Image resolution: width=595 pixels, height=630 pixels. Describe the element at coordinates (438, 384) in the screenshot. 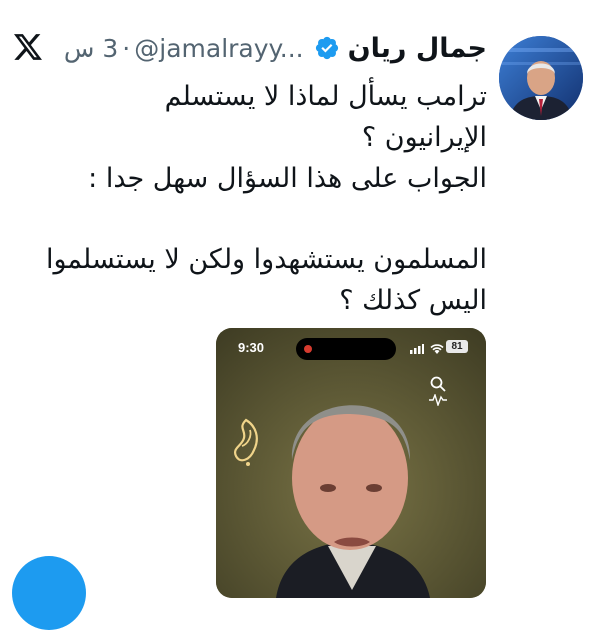

I see `search-icon` at that location.